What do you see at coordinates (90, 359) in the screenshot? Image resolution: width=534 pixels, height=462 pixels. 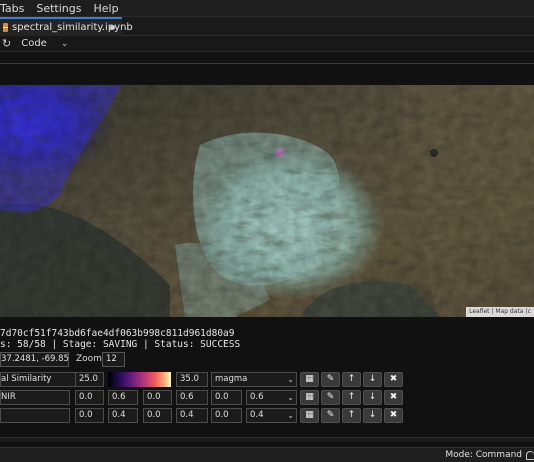 I see `zoom-label: Zoom:` at bounding box center [90, 359].